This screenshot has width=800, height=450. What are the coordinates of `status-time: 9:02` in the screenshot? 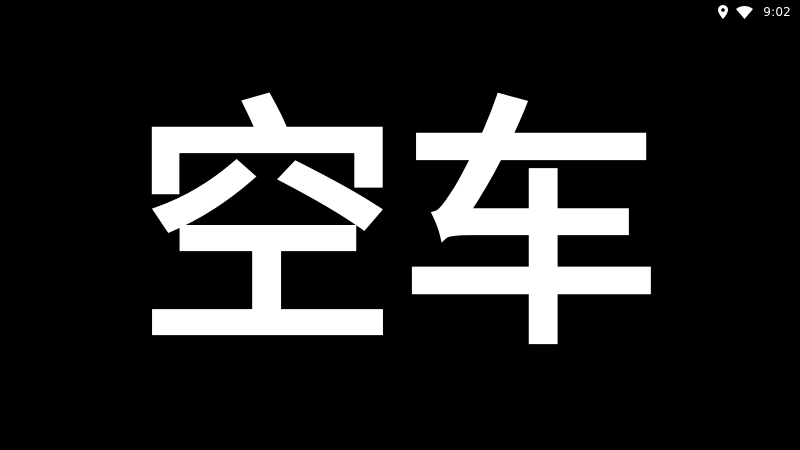 It's located at (777, 12).